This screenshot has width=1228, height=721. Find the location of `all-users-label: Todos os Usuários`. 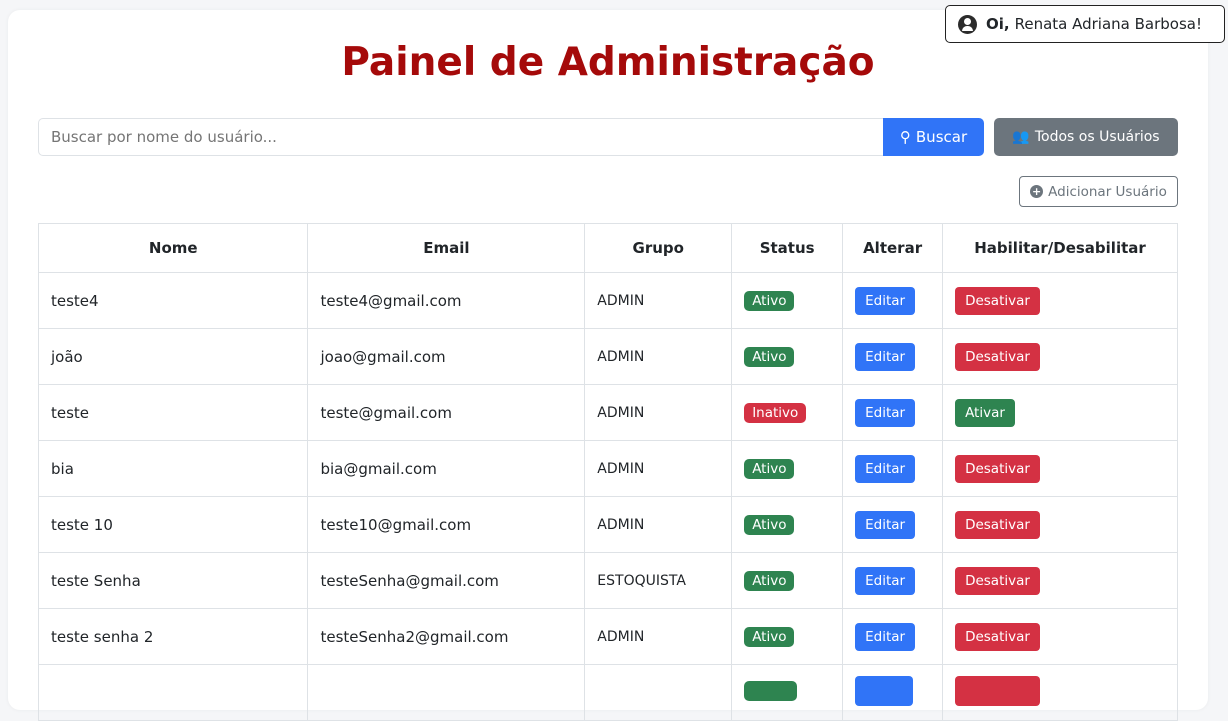

all-users-label: Todos os Usuários is located at coordinates (1097, 137).